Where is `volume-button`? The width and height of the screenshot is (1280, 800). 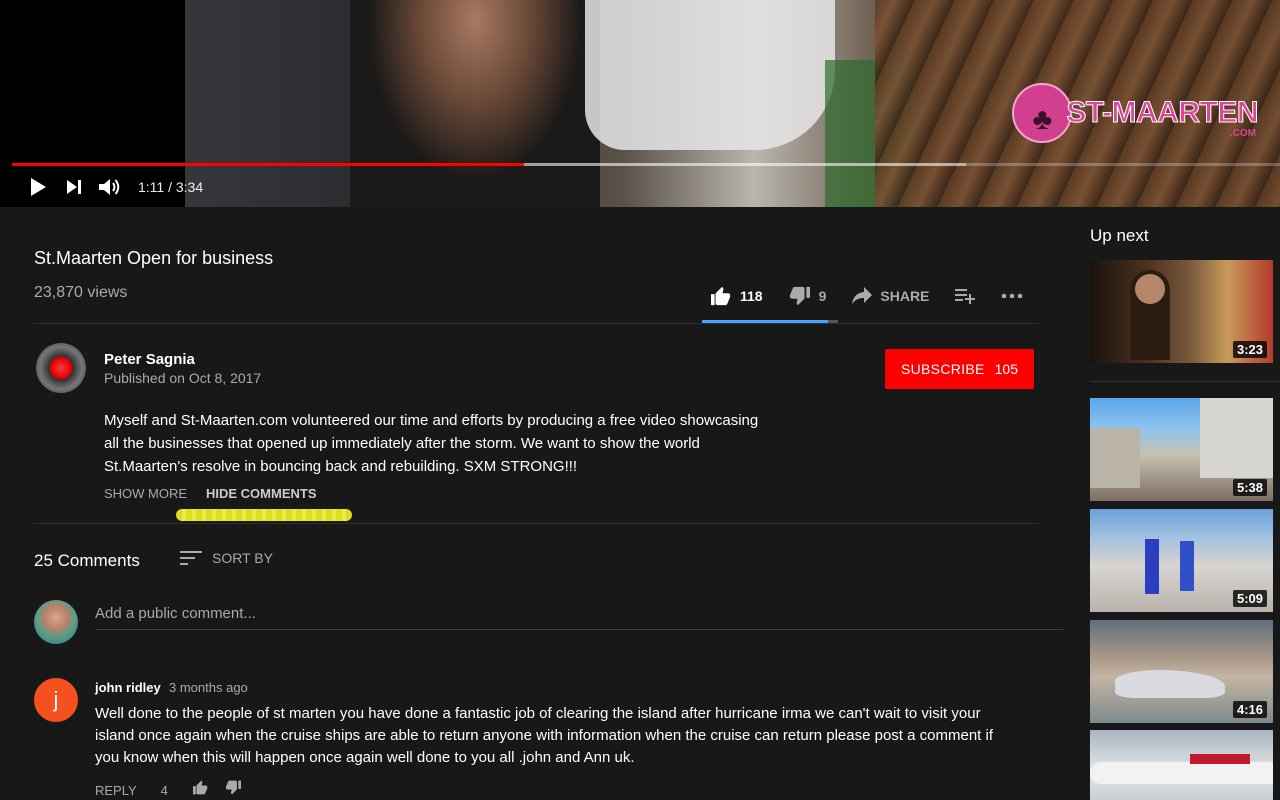
volume-button is located at coordinates (110, 187).